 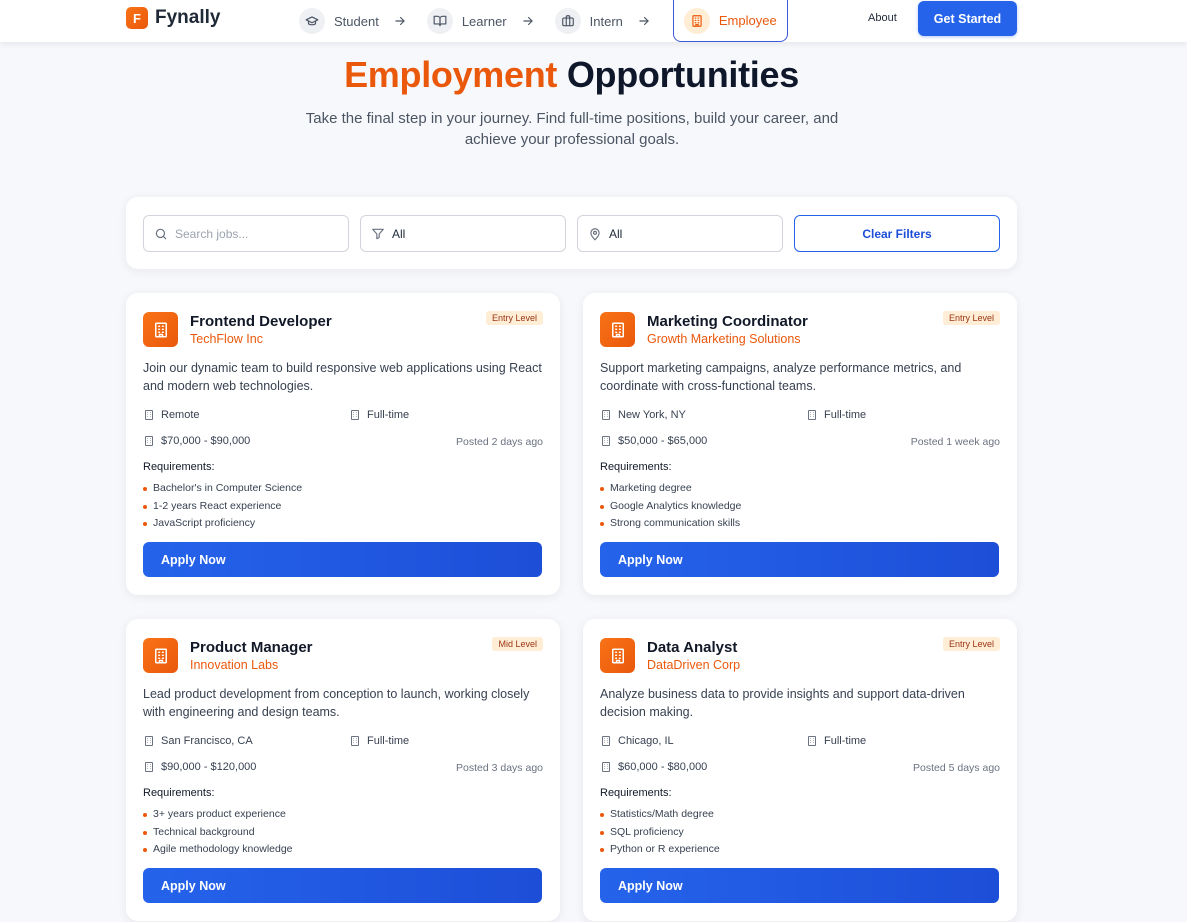 What do you see at coordinates (463, 233) in the screenshot?
I see `job-type-select: All` at bounding box center [463, 233].